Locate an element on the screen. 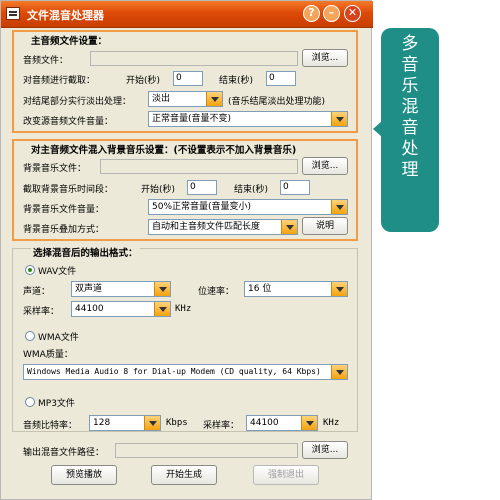 This screenshot has height=500, width=500. window-title: 文件混音处理器 is located at coordinates (65, 15).